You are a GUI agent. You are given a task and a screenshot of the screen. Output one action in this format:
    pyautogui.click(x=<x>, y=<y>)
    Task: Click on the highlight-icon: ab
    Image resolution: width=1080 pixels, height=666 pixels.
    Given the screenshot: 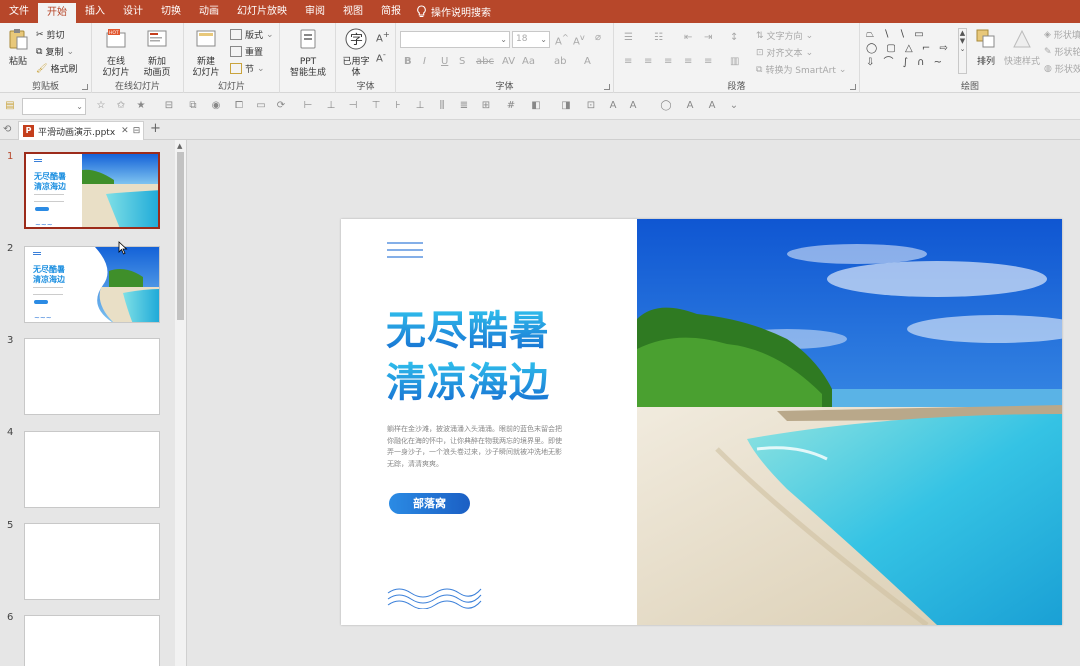 What is the action you would take?
    pyautogui.click(x=560, y=61)
    